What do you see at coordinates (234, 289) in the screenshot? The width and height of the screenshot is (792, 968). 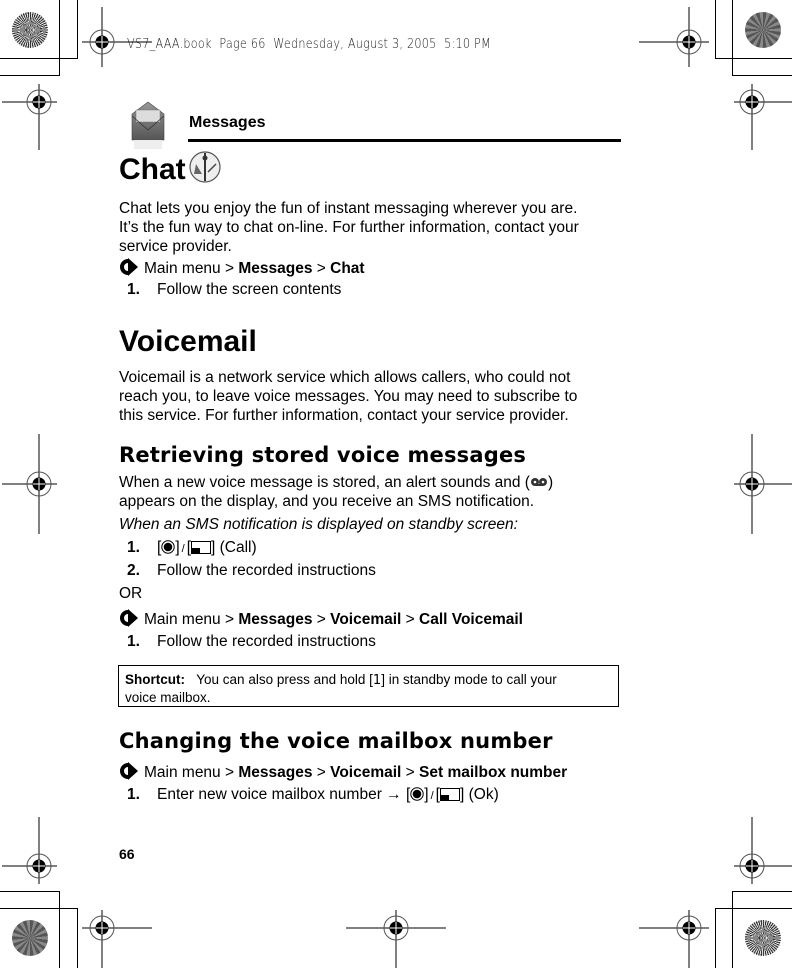 I see `chat-step-1: 1. Follow the screen contents` at bounding box center [234, 289].